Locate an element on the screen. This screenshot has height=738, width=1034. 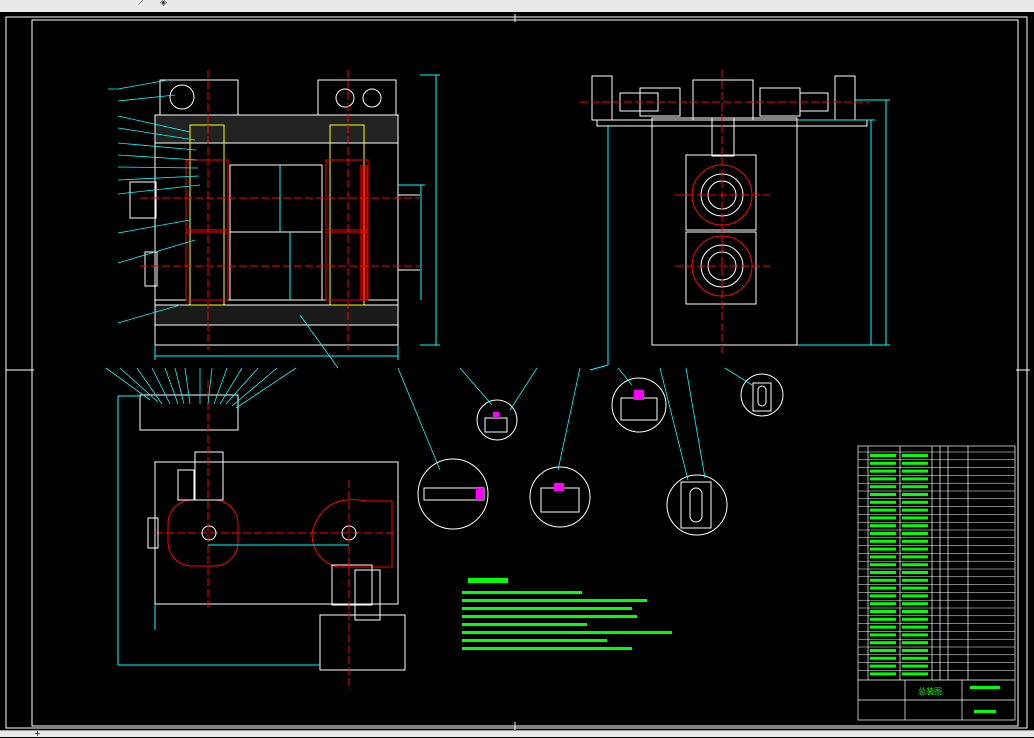
title-block-title: 总装图 is located at coordinates (930, 691).